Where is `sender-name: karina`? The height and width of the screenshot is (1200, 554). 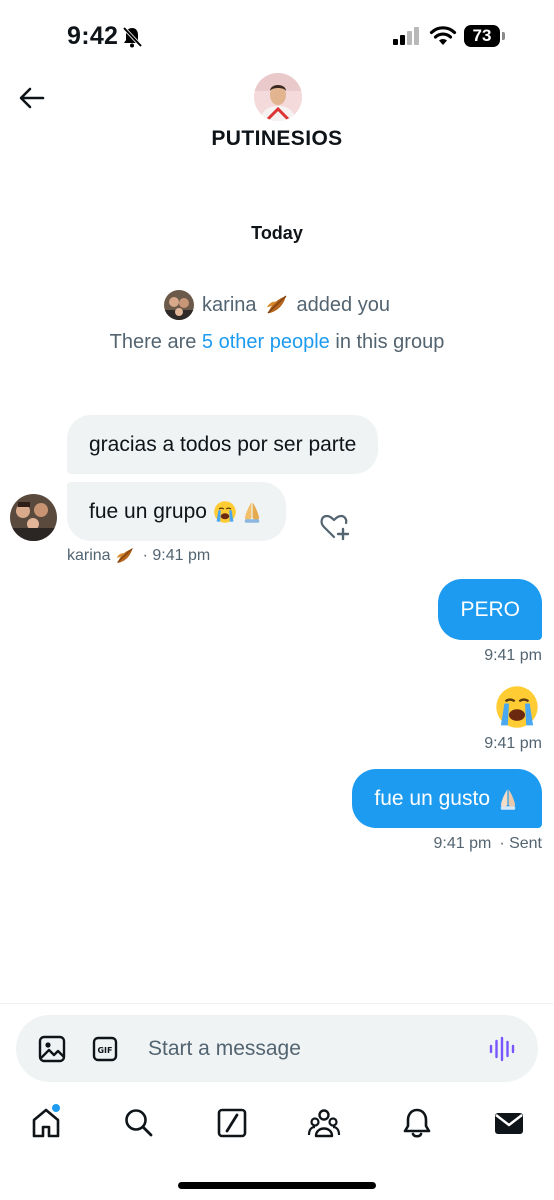 sender-name: karina is located at coordinates (89, 556).